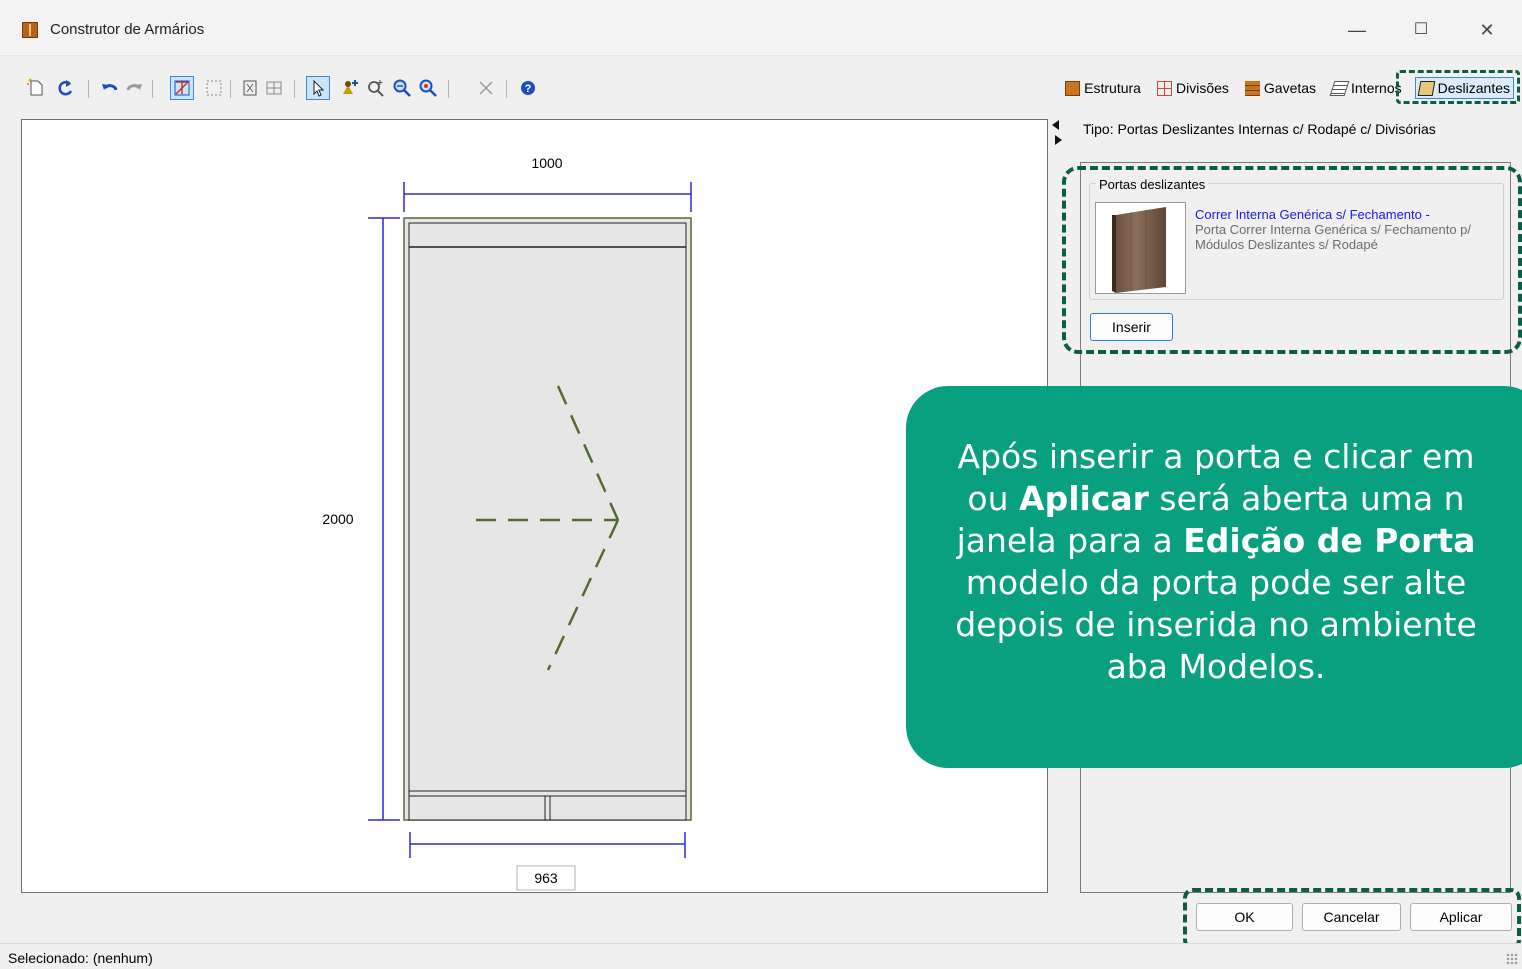  Describe the element at coordinates (110, 88) in the screenshot. I see `undo-icon` at that location.